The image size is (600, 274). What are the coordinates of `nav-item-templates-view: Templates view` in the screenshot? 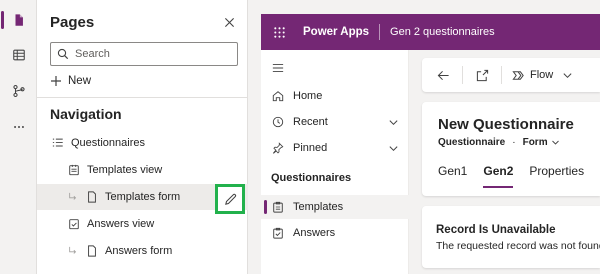 It's located at (142, 170).